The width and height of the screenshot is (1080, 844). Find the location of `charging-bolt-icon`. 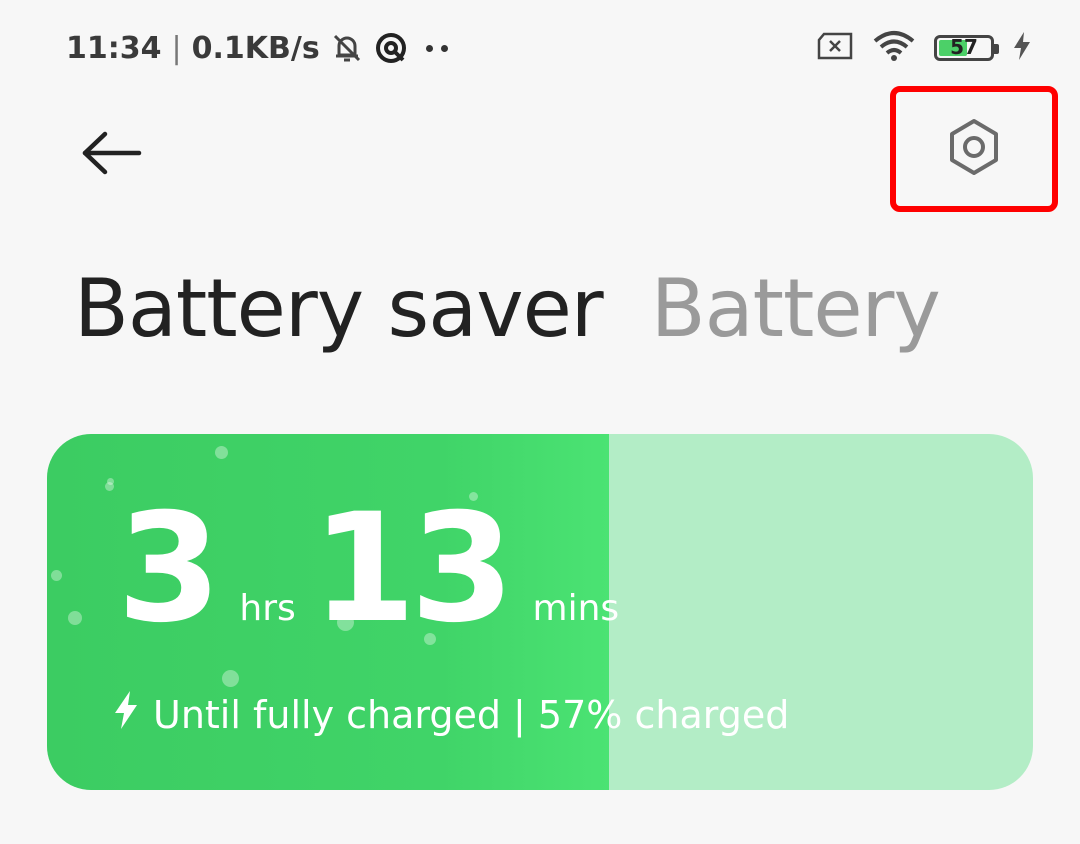

charging-bolt-icon is located at coordinates (1022, 48).